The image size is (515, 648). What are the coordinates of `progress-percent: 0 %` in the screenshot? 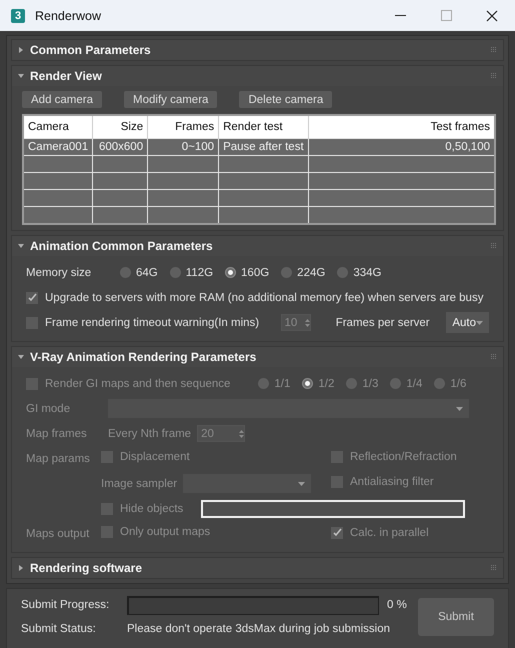 It's located at (397, 605).